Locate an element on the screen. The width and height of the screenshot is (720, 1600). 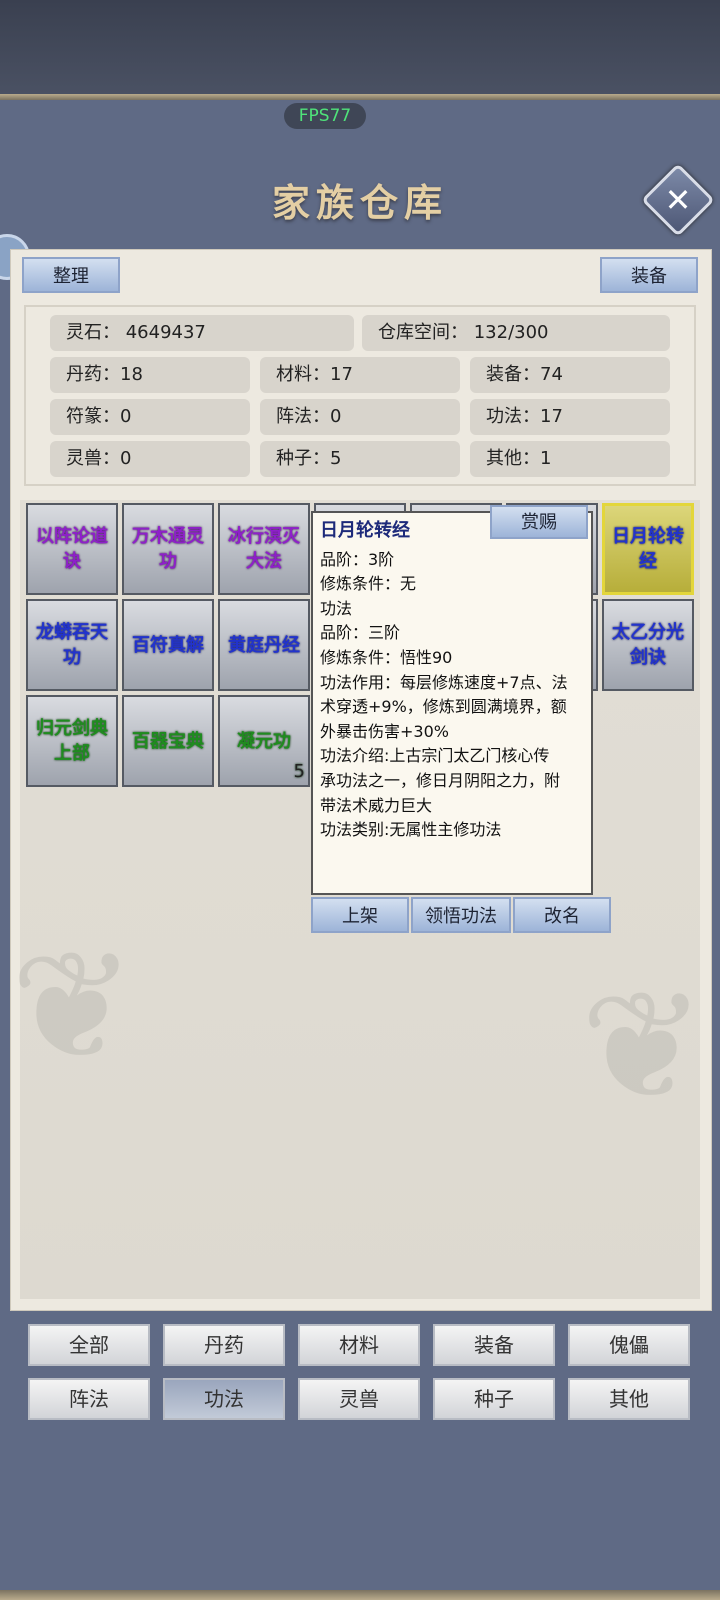
sort-button: 整理 is located at coordinates (71, 275).